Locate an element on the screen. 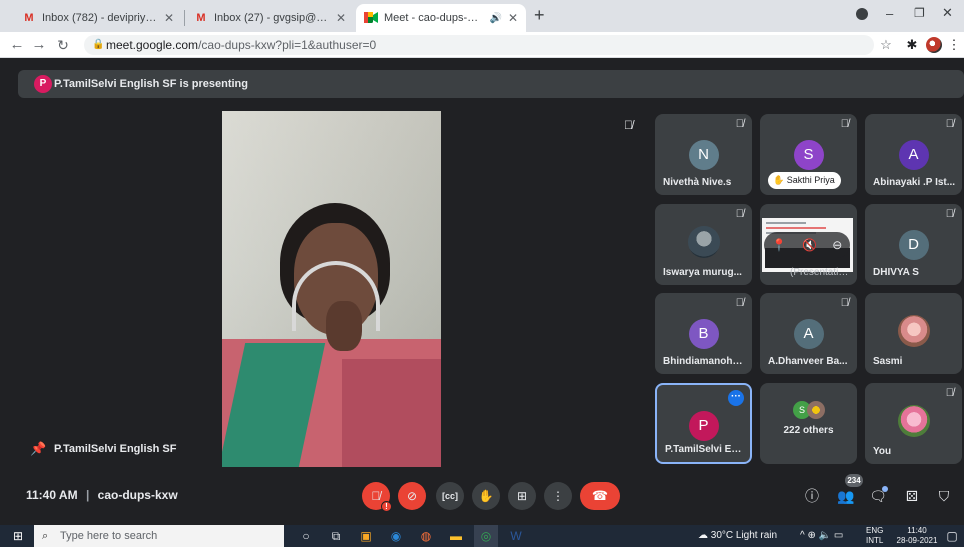  window-close-icon: ✕ is located at coordinates (947, 13).